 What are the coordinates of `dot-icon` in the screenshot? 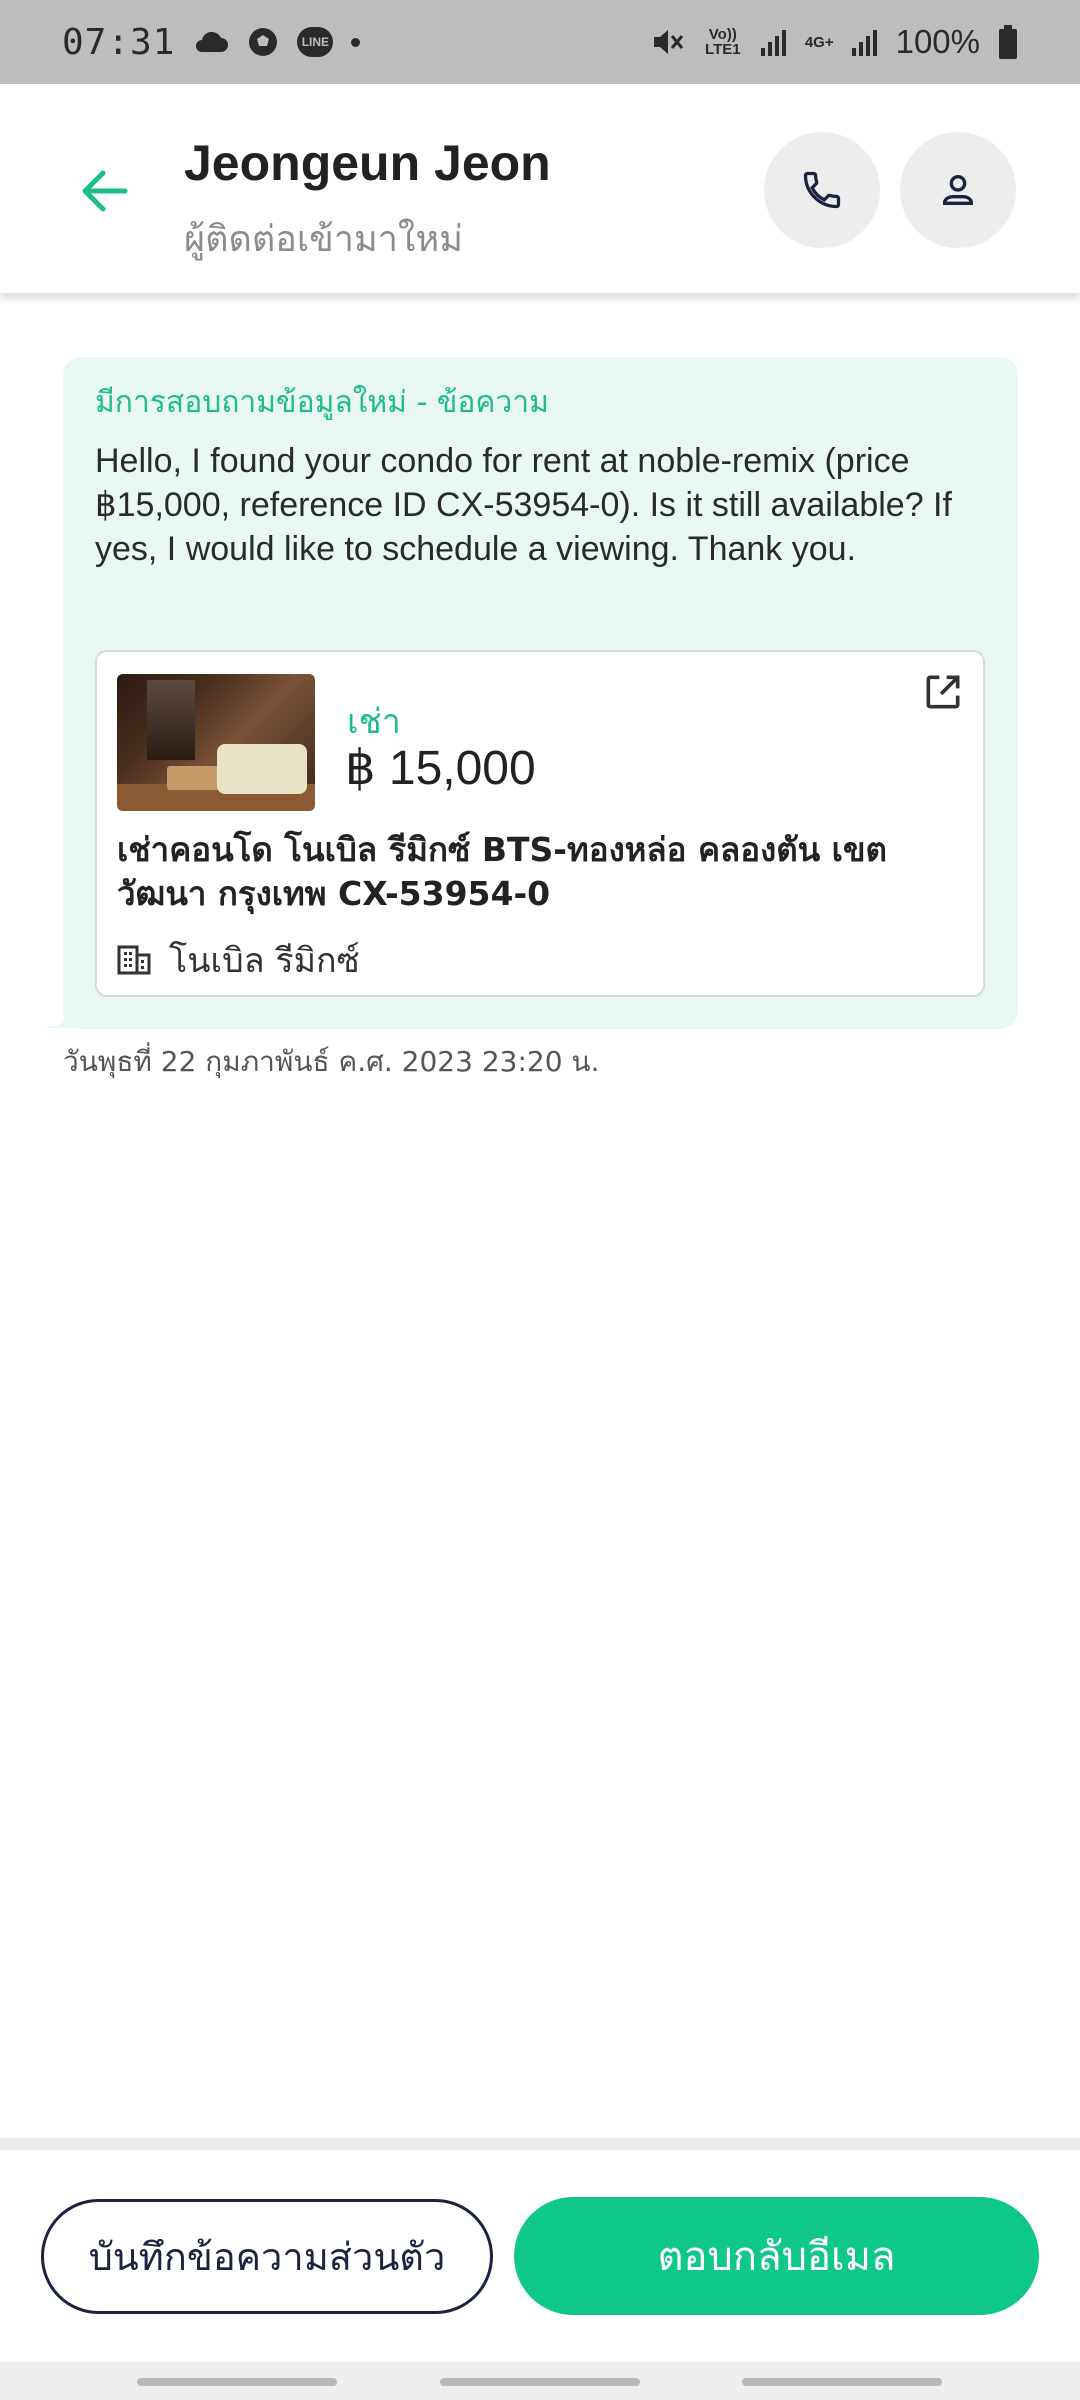 It's located at (356, 42).